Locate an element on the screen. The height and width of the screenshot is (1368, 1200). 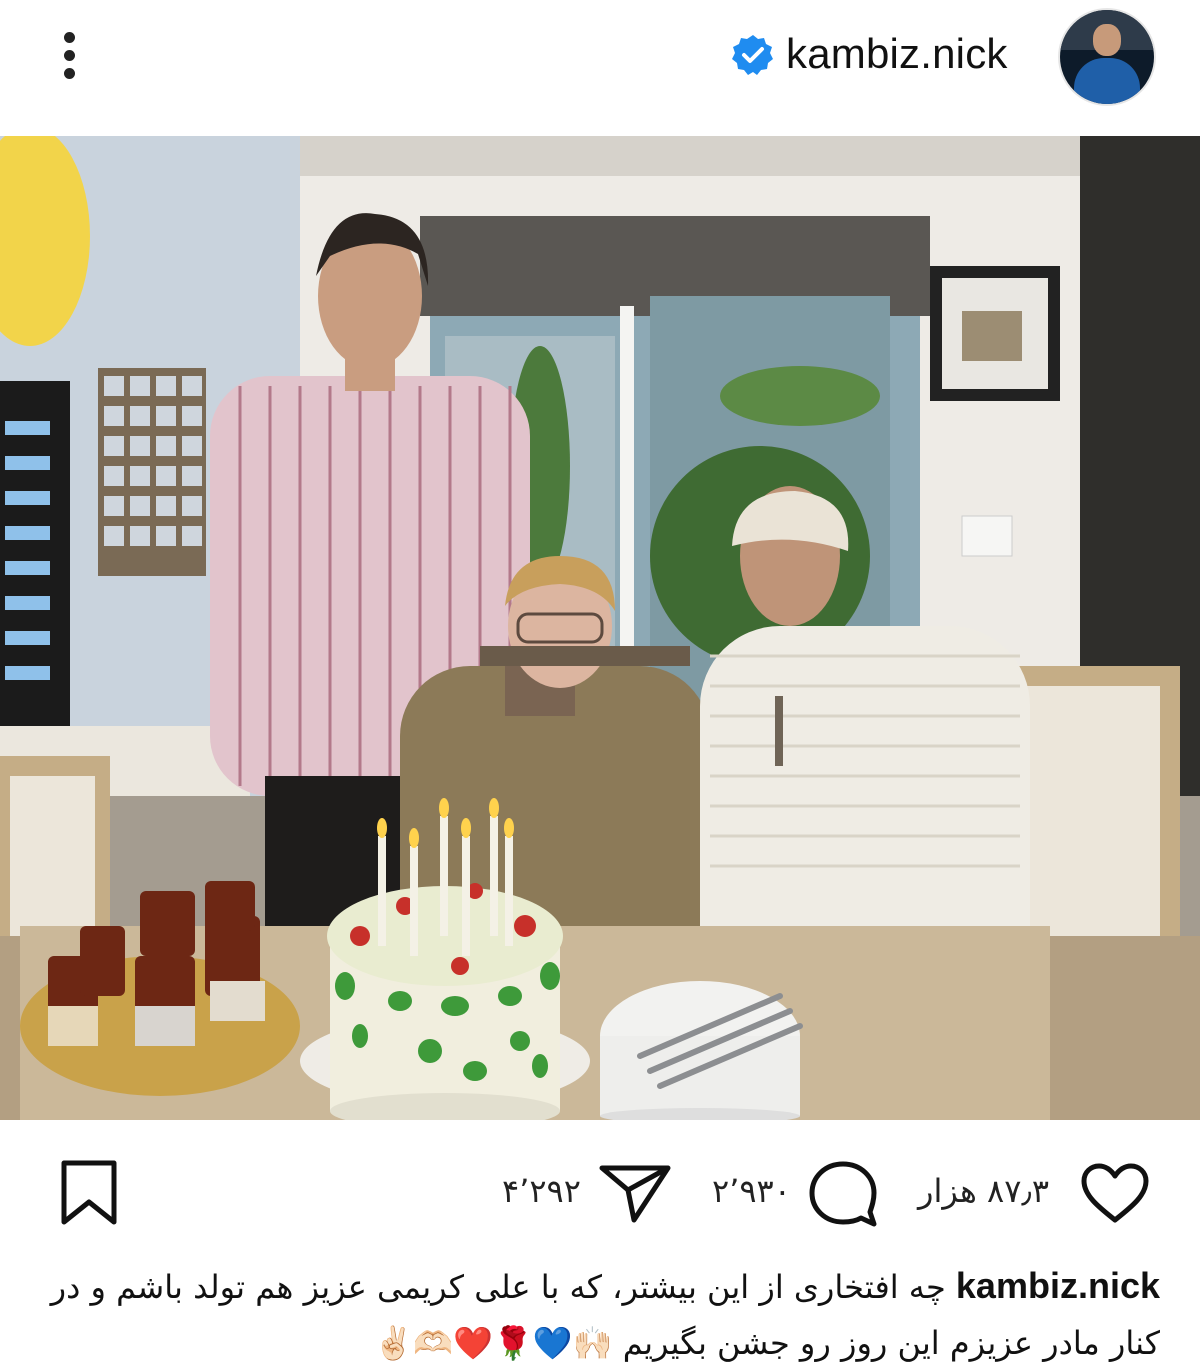
shares-count: ۴٬۲۹۲ is located at coordinates (541, 1191).